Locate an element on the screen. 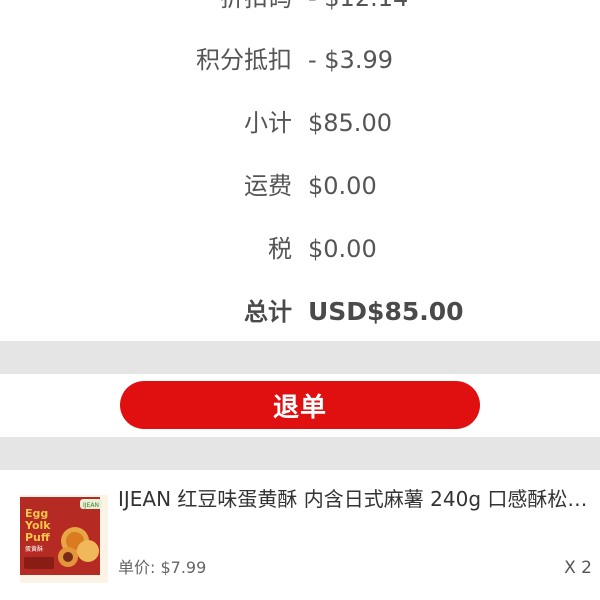  subtotal-label: 小计 is located at coordinates (268, 123).